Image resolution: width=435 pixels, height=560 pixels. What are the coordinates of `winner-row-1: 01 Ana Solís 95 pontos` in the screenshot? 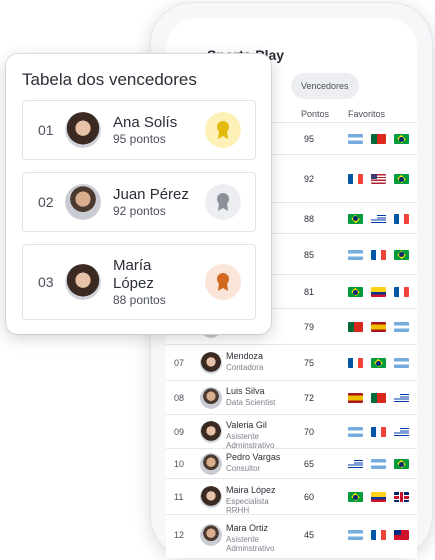 It's located at (139, 130).